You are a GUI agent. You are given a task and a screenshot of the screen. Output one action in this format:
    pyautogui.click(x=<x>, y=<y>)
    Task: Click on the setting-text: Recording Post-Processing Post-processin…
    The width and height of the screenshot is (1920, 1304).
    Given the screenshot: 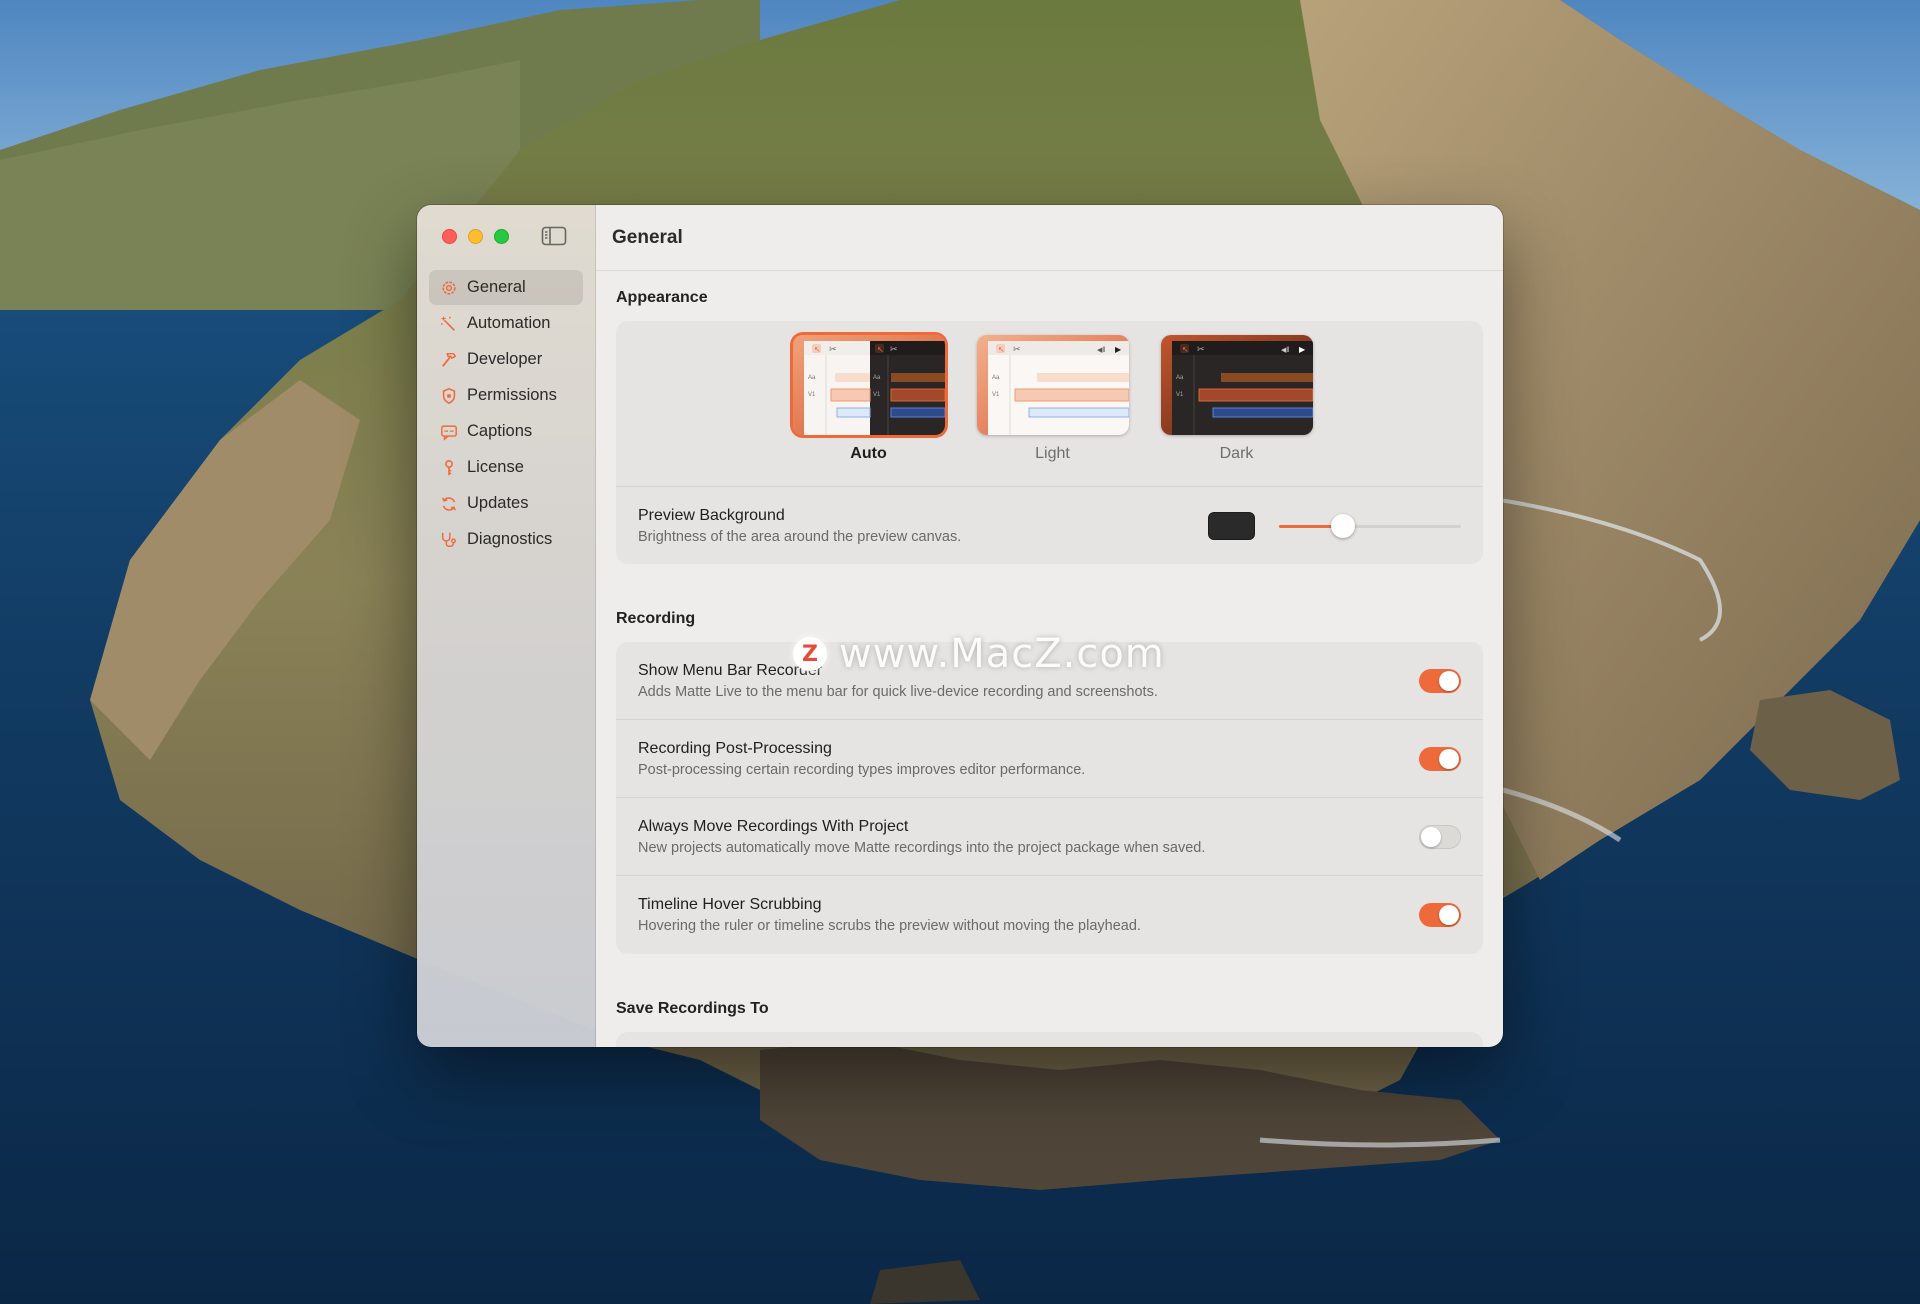 What is the action you would take?
    pyautogui.click(x=1028, y=759)
    